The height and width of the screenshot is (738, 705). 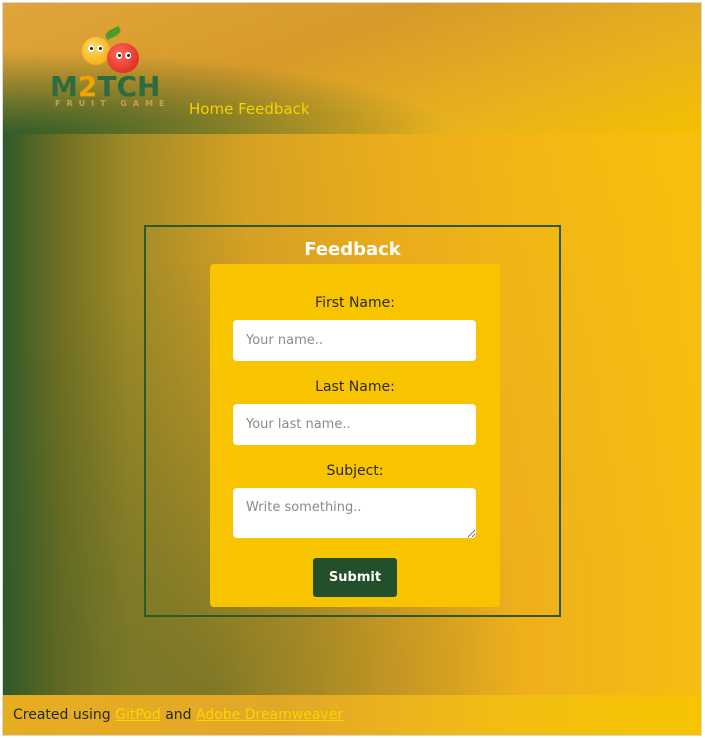 What do you see at coordinates (352, 249) in the screenshot?
I see `form-title: Feedback` at bounding box center [352, 249].